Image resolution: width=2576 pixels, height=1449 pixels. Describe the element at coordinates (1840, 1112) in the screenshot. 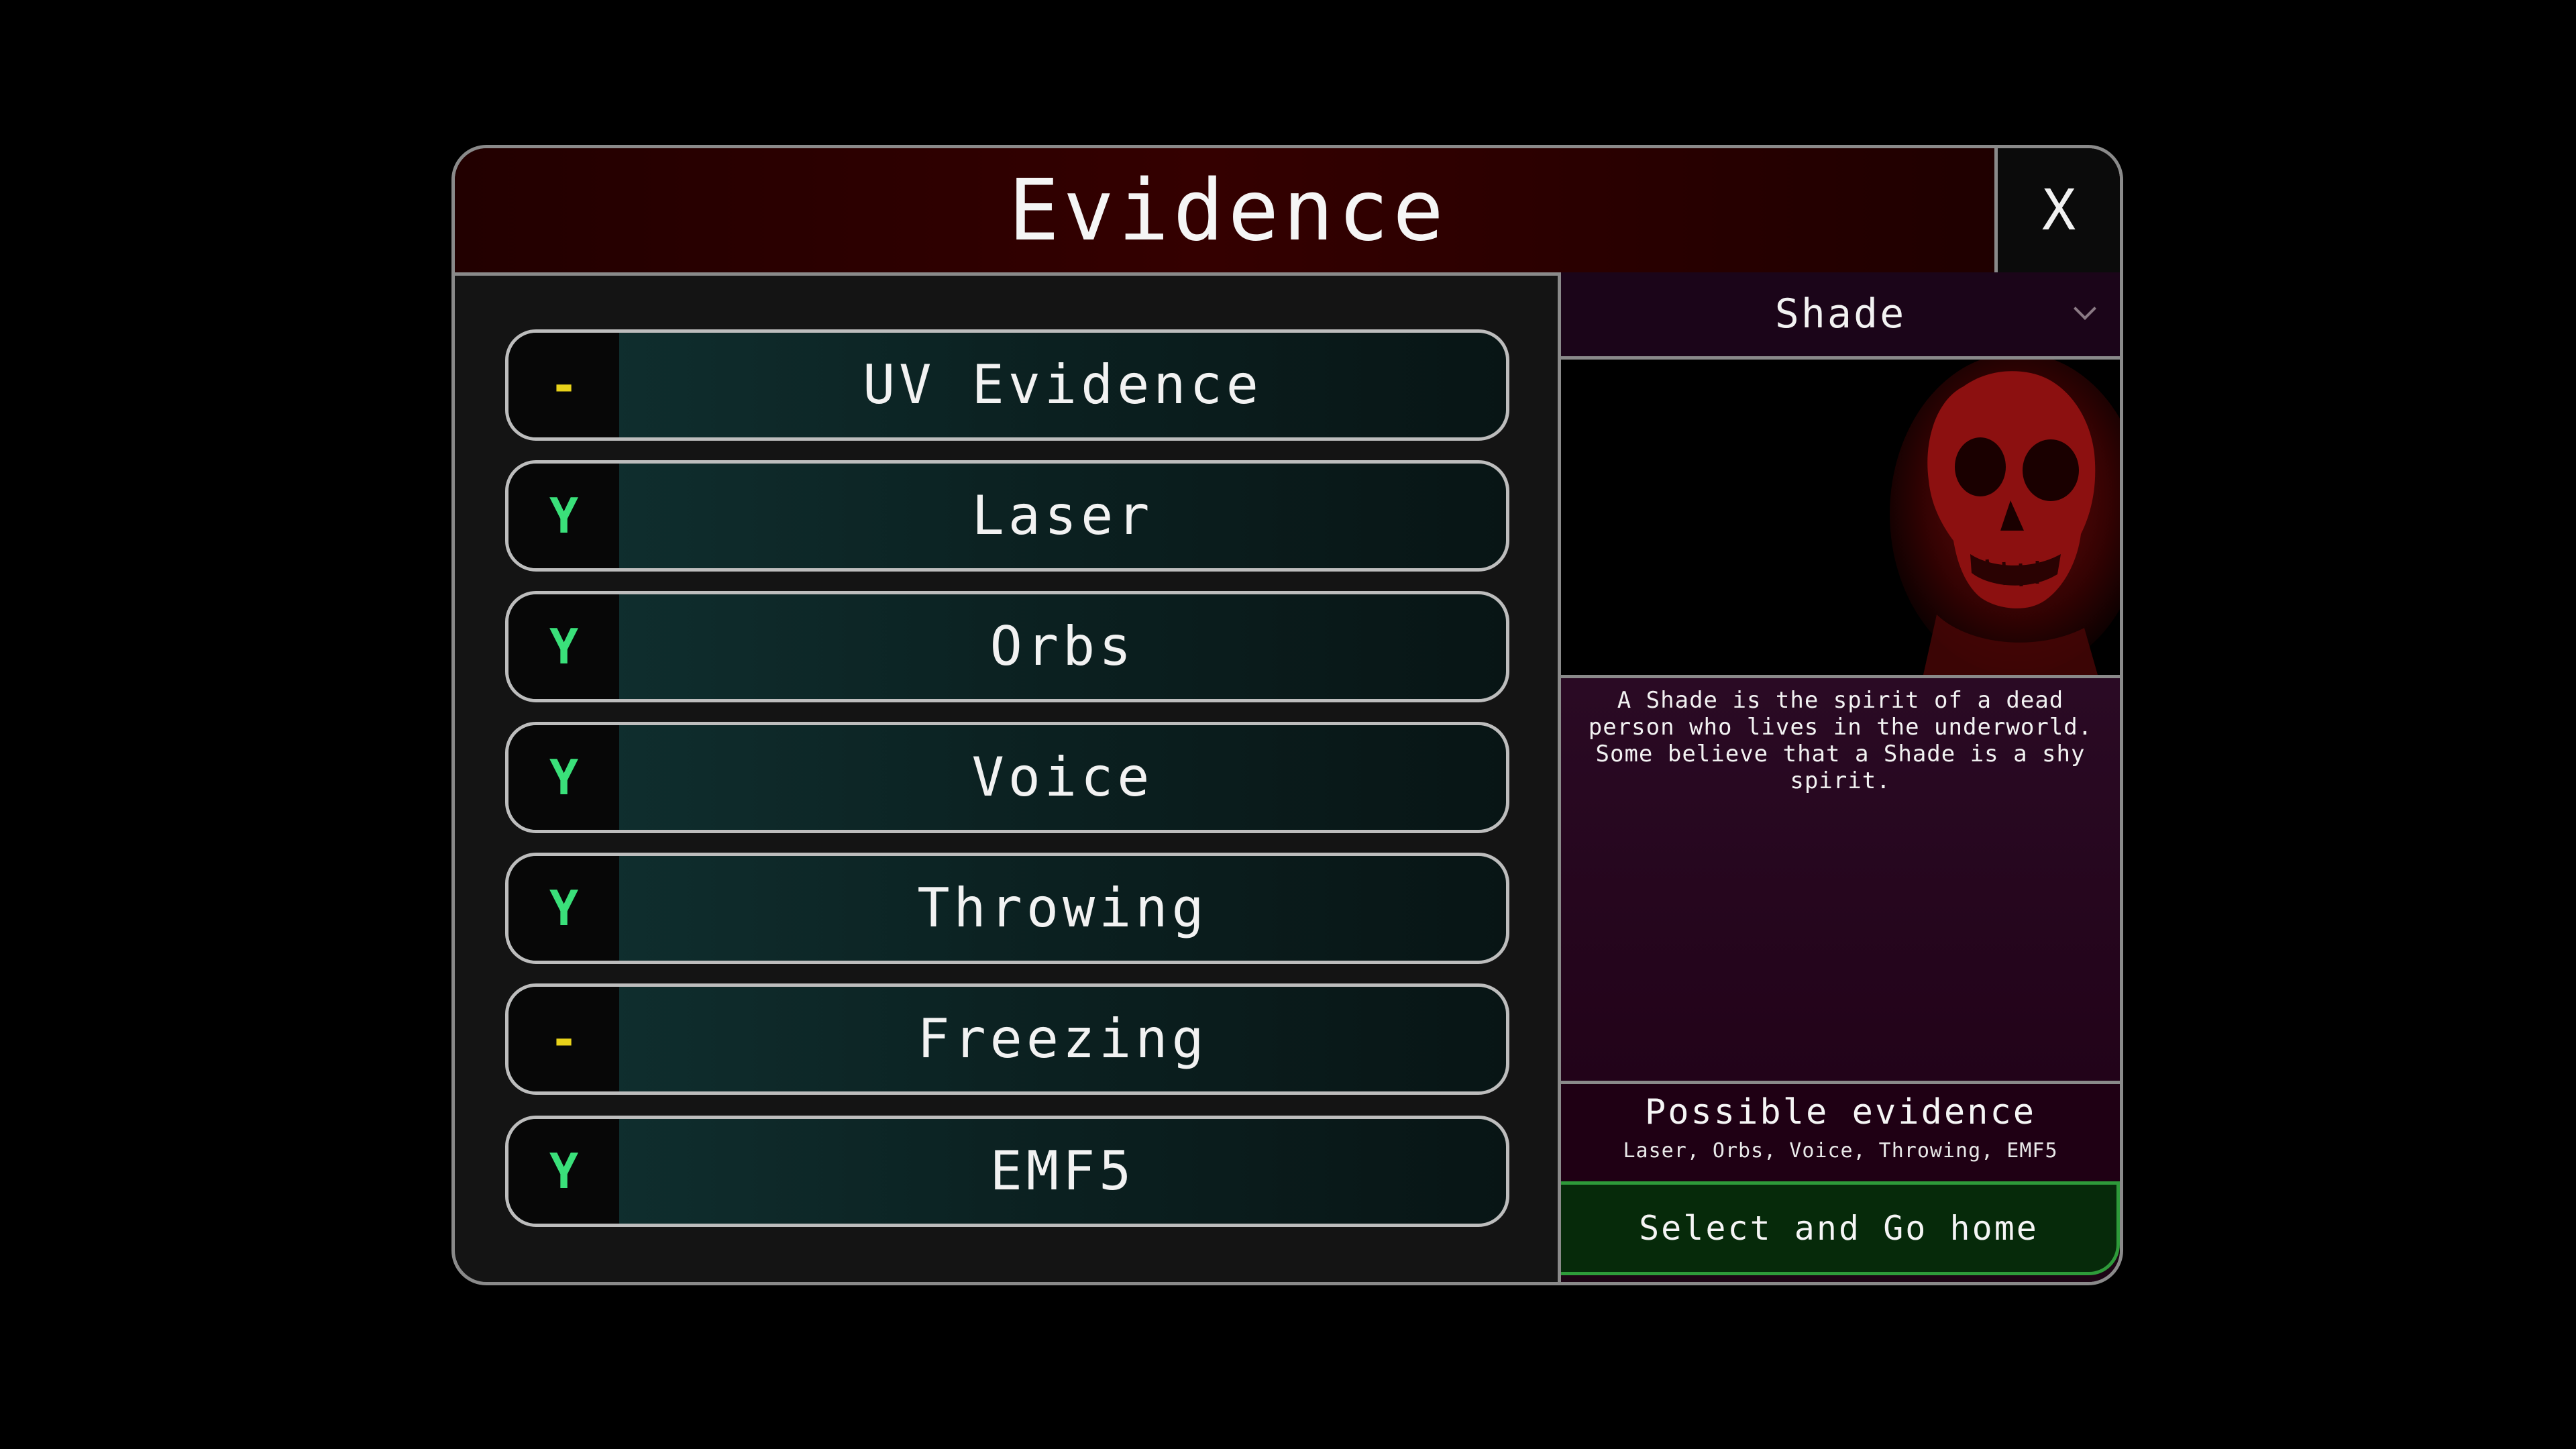

I see `possible-evidence-title: Possible evidence` at that location.